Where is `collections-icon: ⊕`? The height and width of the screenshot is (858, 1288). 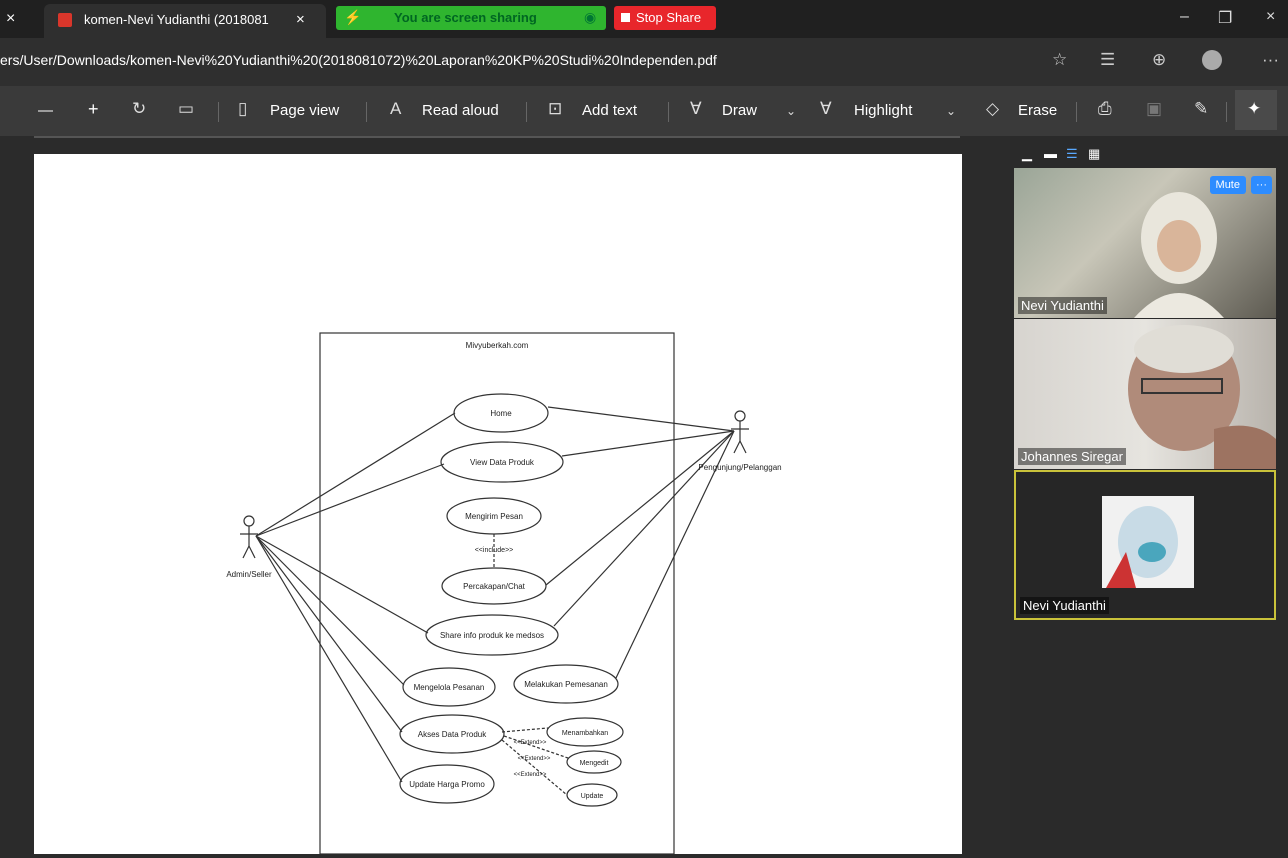 collections-icon: ⊕ is located at coordinates (1159, 60).